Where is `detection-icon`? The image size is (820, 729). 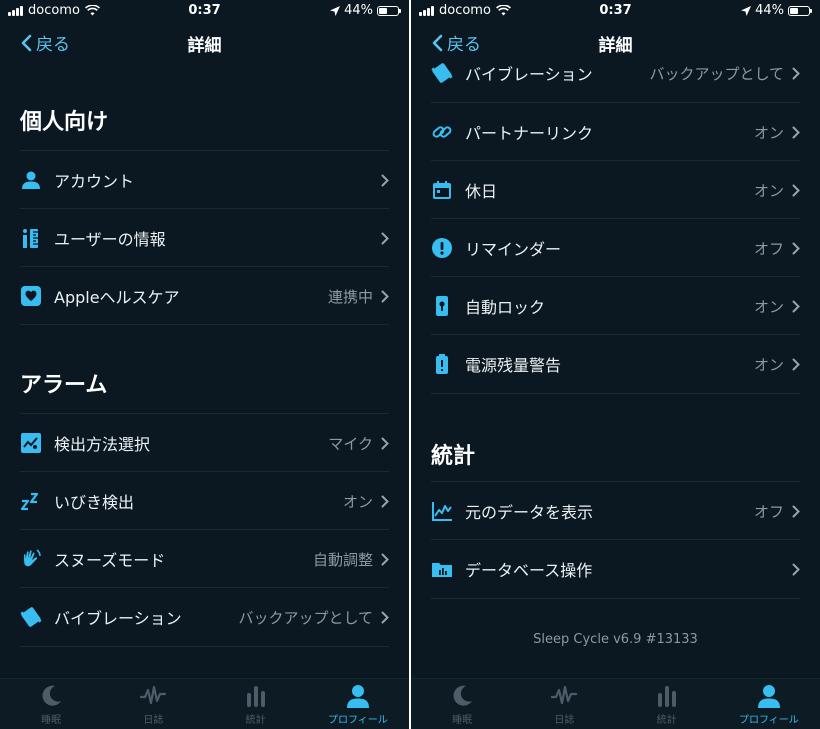
detection-icon is located at coordinates (31, 443).